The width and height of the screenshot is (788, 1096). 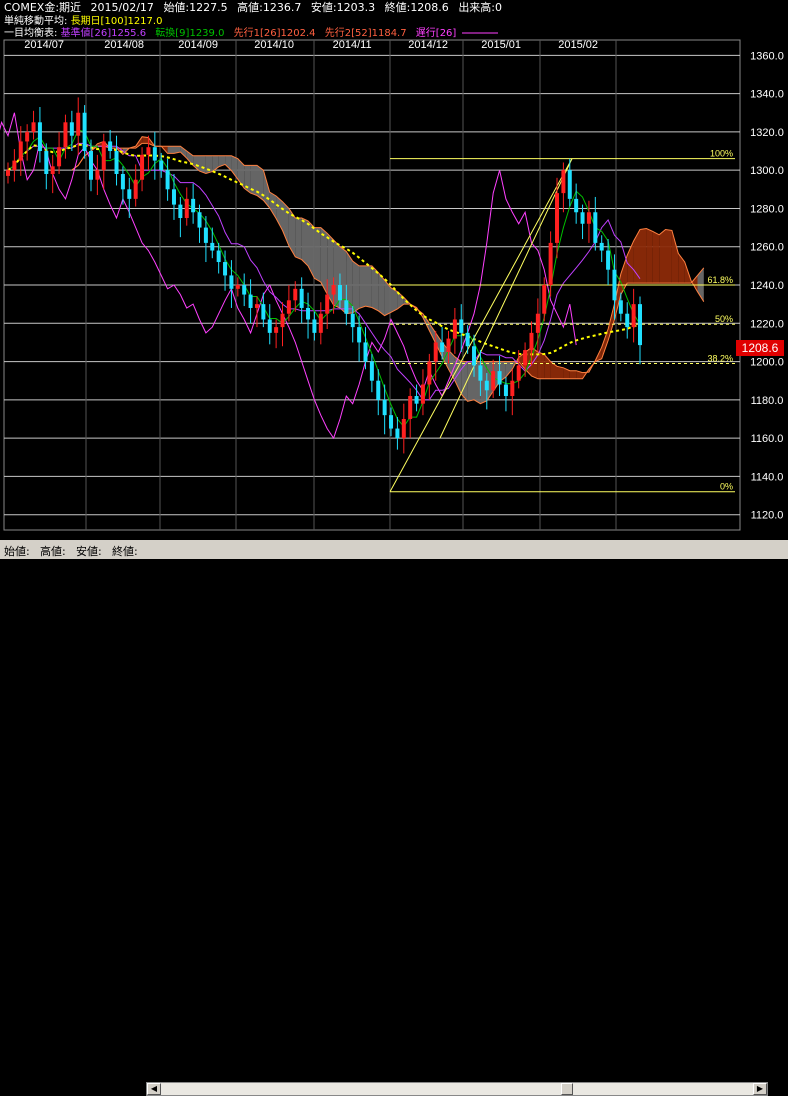 What do you see at coordinates (721, 154) in the screenshot?
I see `fib-level-label: 100%` at bounding box center [721, 154].